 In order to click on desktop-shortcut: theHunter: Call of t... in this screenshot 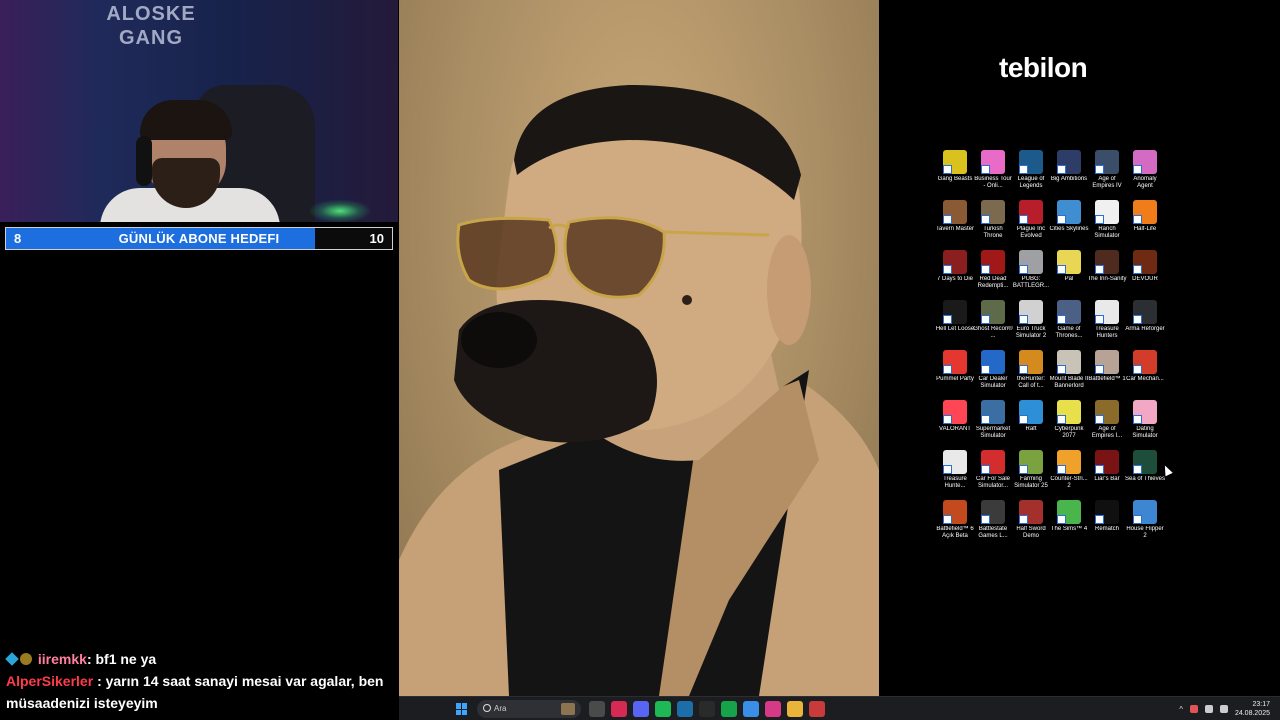, I will do `click(1031, 375)`.